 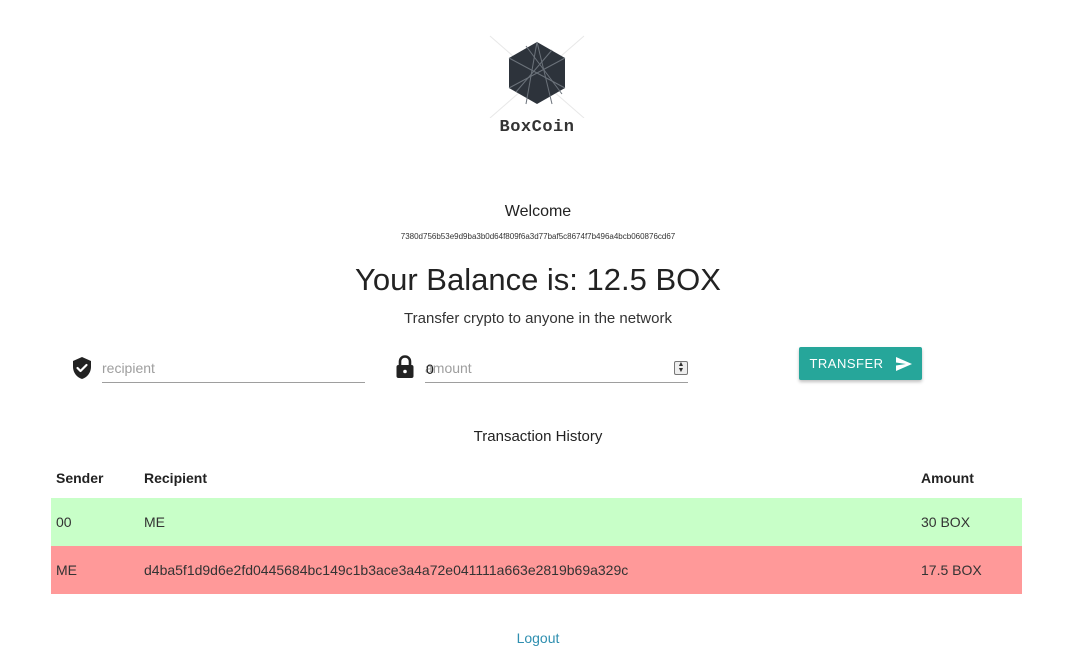 I want to click on recipient-input, so click(x=233, y=368).